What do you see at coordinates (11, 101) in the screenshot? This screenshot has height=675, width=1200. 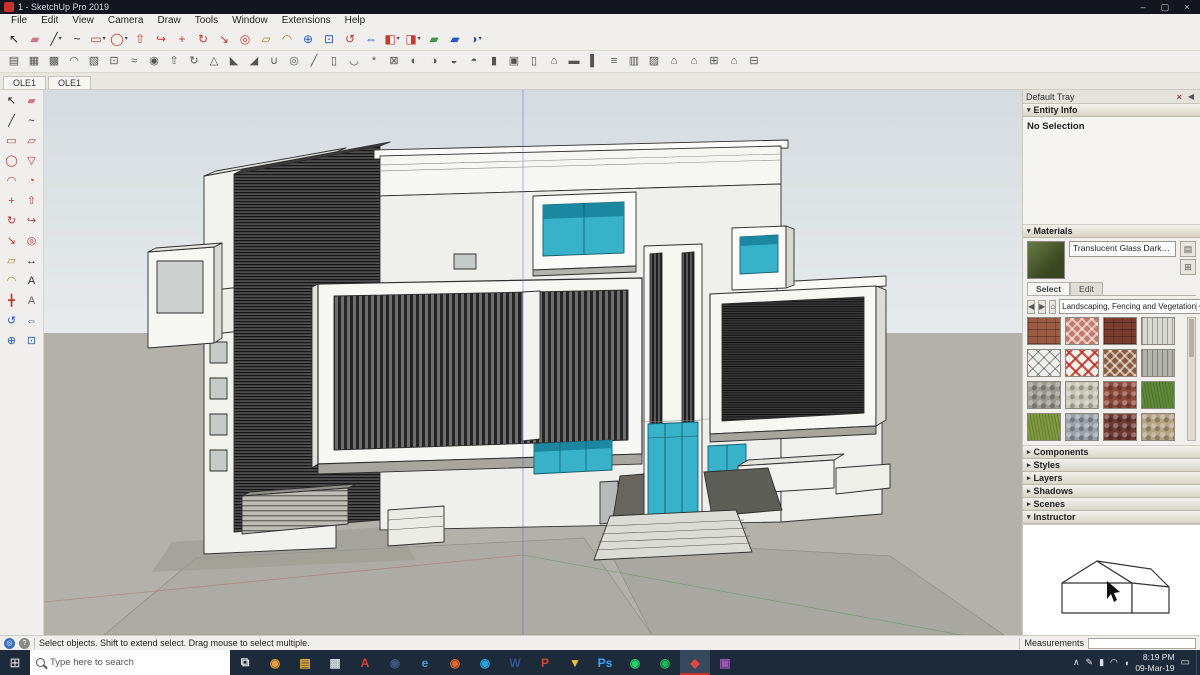 I see `select-tool: ↖` at bounding box center [11, 101].